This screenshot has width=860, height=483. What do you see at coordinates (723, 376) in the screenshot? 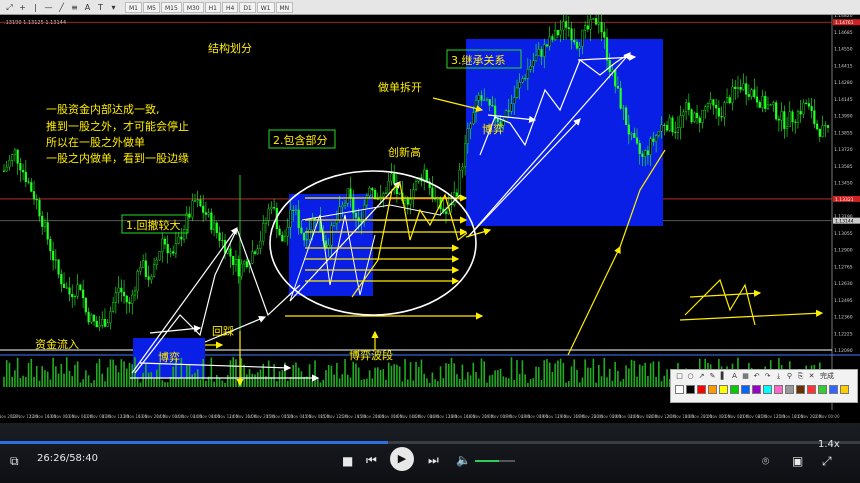
I see `marker-icon: ▌` at bounding box center [723, 376].